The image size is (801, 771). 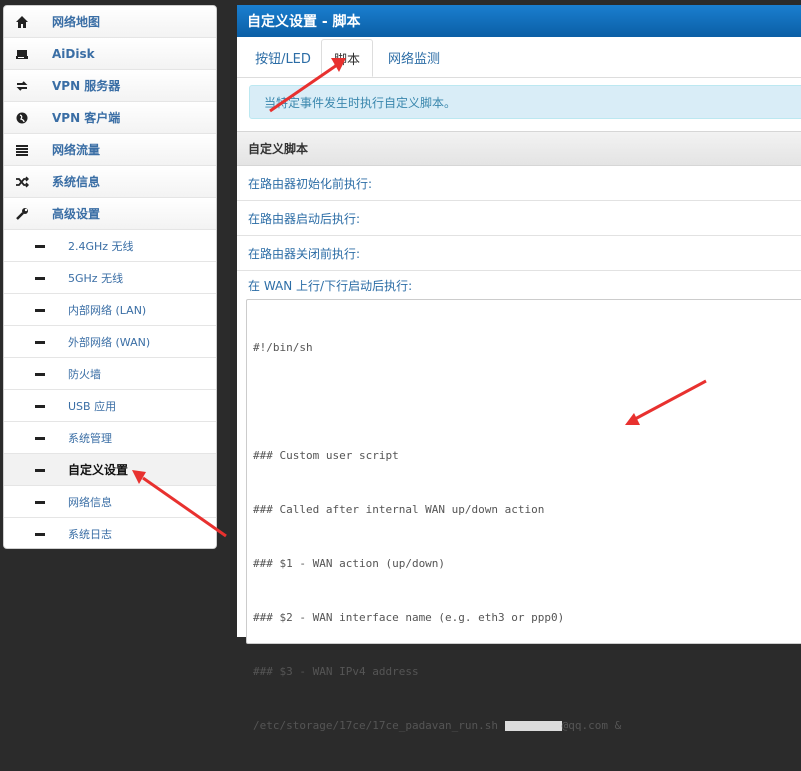 I want to click on sidebar-sub-item-wireless-24: 2.4GHz 无线, so click(x=110, y=246).